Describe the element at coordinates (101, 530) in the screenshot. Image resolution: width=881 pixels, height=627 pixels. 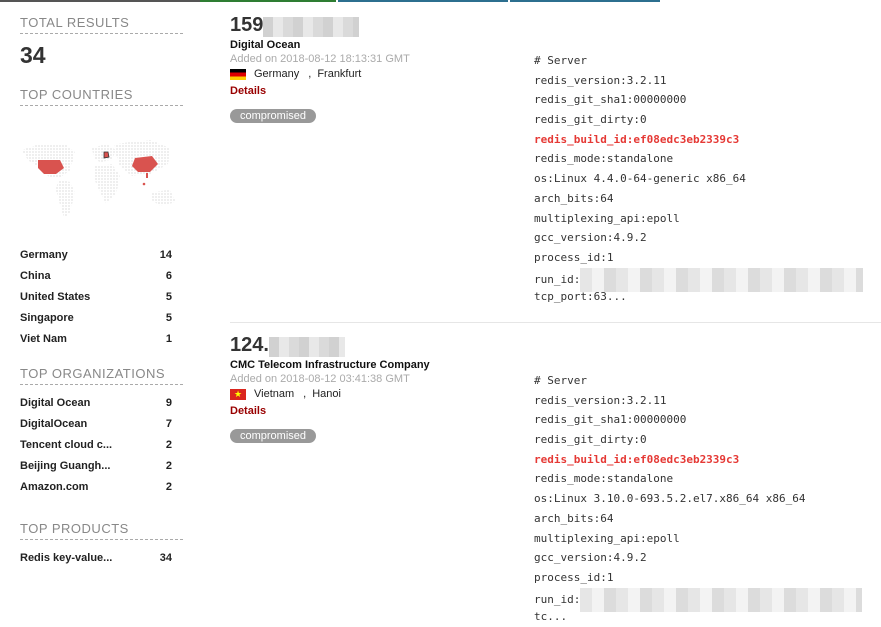
I see `top-products-title: TOP PRODUCTS` at that location.